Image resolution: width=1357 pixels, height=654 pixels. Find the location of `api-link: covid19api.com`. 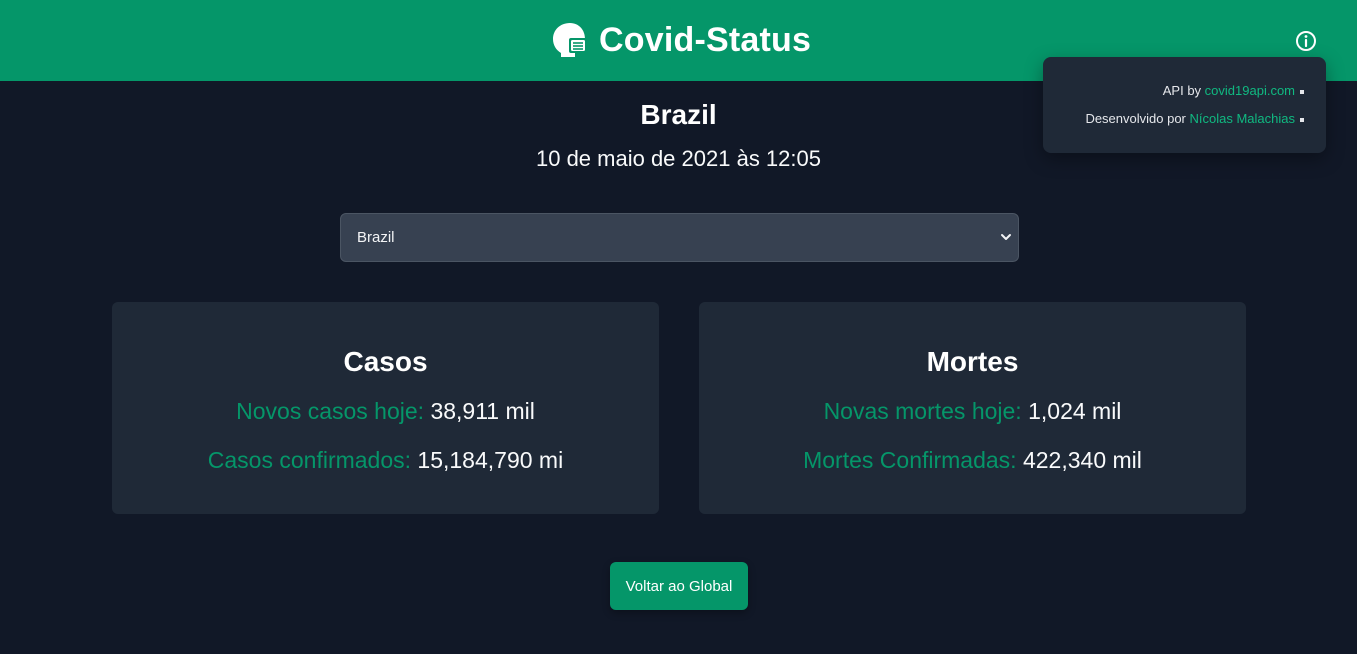

api-link: covid19api.com is located at coordinates (1250, 90).